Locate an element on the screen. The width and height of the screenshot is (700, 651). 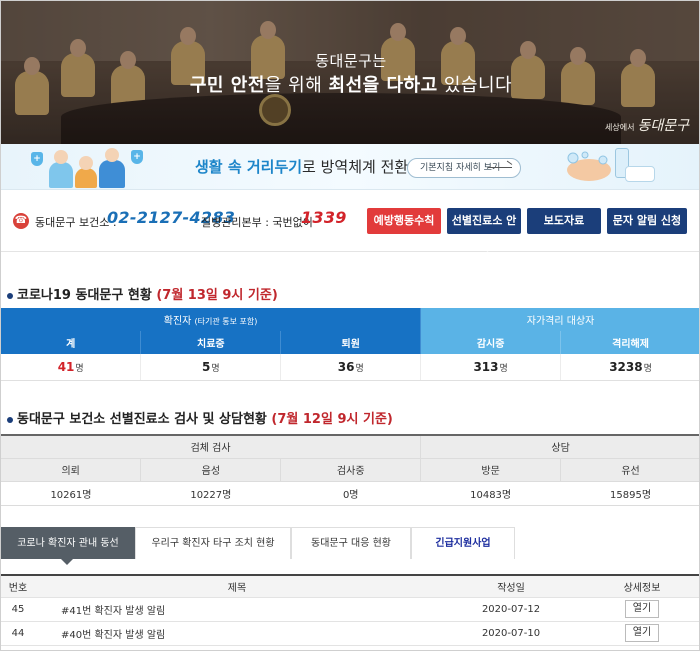
district-logo: 세상에서 동대문구 is located at coordinates (647, 125).